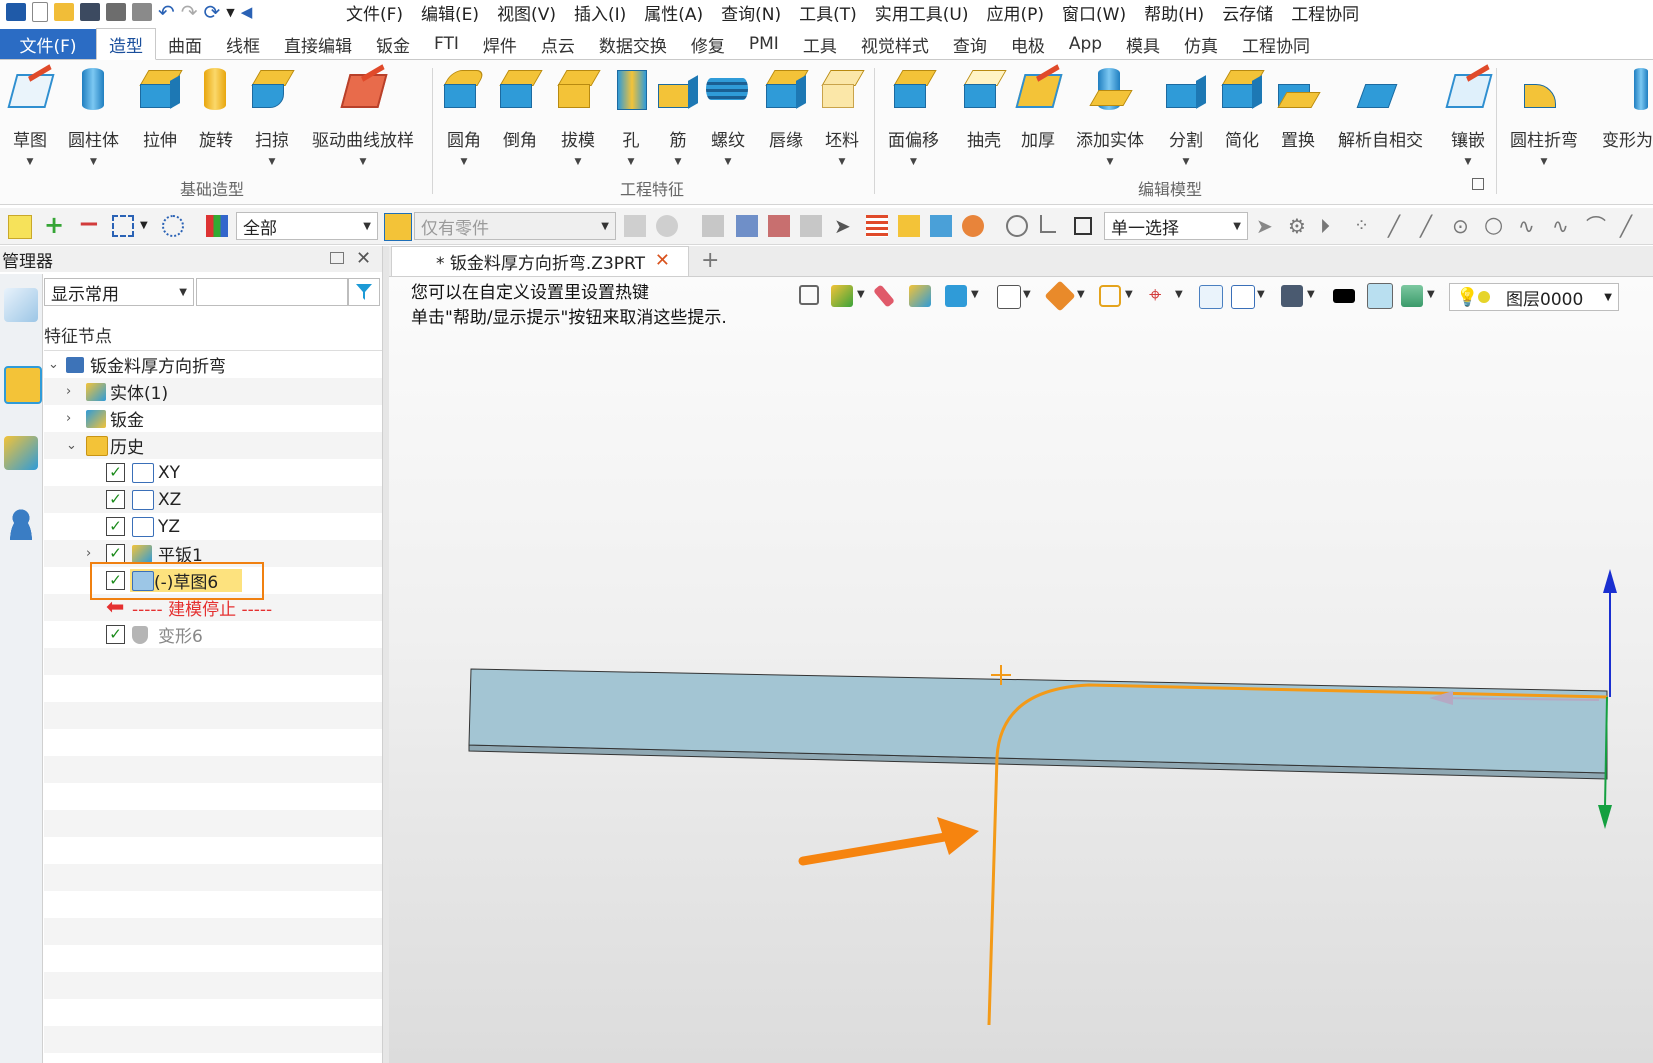 This screenshot has width=1653, height=1063. Describe the element at coordinates (920, 296) in the screenshot. I see `solid-view-icon` at that location.